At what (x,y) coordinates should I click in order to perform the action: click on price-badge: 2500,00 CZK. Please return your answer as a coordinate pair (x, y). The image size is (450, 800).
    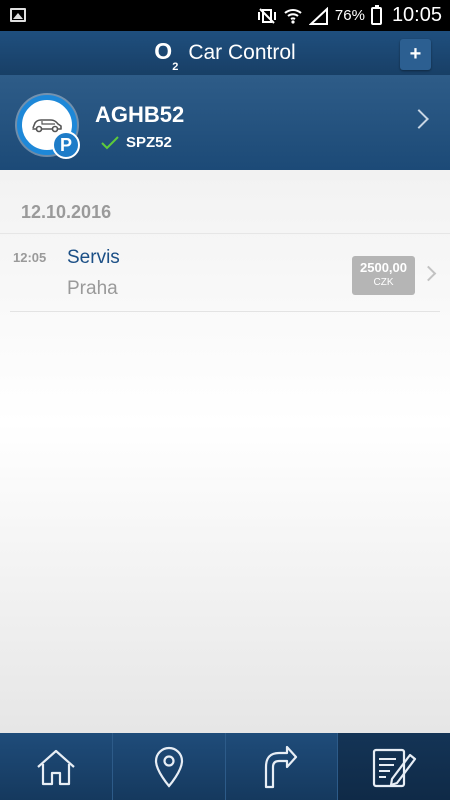
    Looking at the image, I should click on (383, 275).